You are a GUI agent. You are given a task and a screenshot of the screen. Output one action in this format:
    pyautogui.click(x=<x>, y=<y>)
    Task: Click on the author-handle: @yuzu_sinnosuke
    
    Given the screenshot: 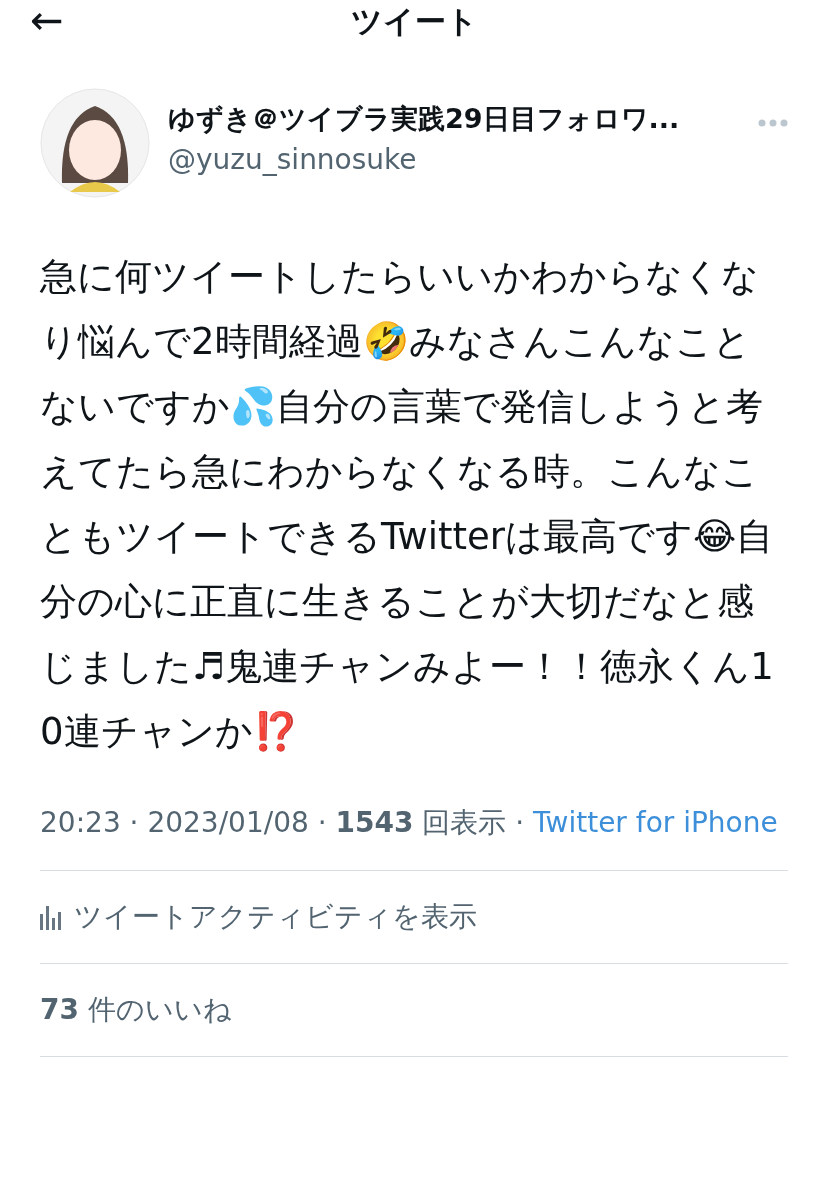 What is the action you would take?
    pyautogui.click(x=454, y=159)
    